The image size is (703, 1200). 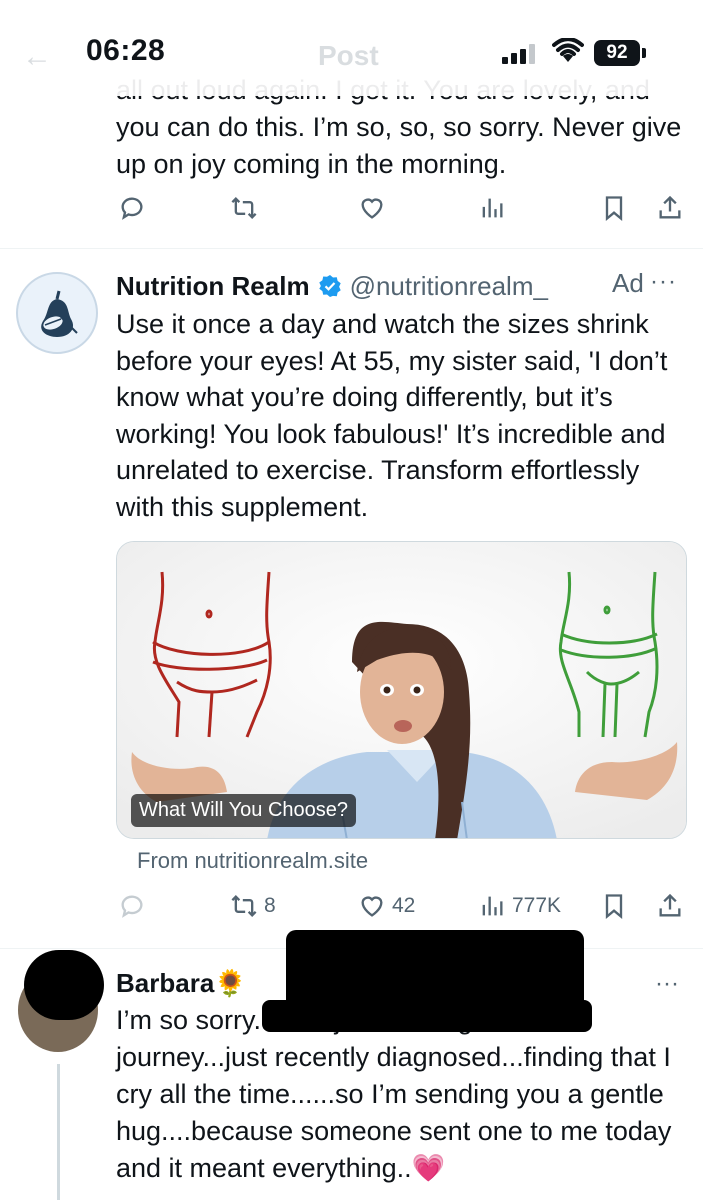 What do you see at coordinates (348, 55) in the screenshot?
I see `page-title: Post` at bounding box center [348, 55].